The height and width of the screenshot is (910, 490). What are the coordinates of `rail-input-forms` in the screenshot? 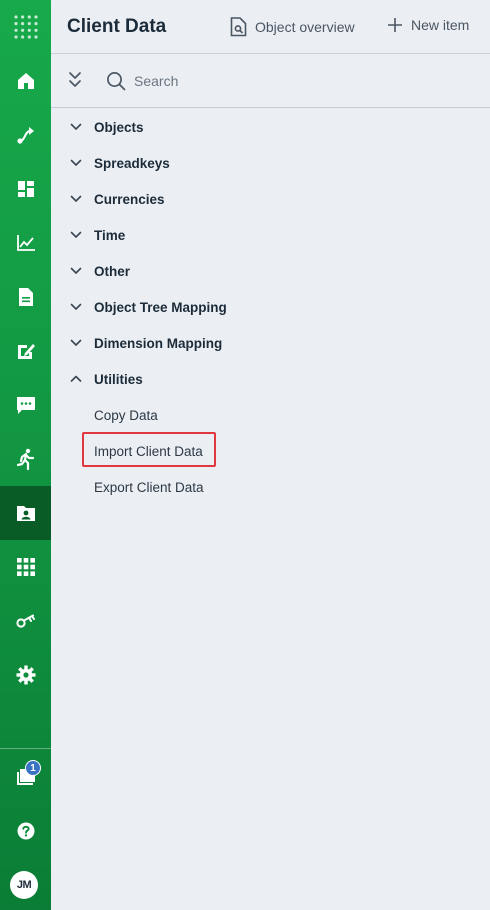 It's located at (25, 351).